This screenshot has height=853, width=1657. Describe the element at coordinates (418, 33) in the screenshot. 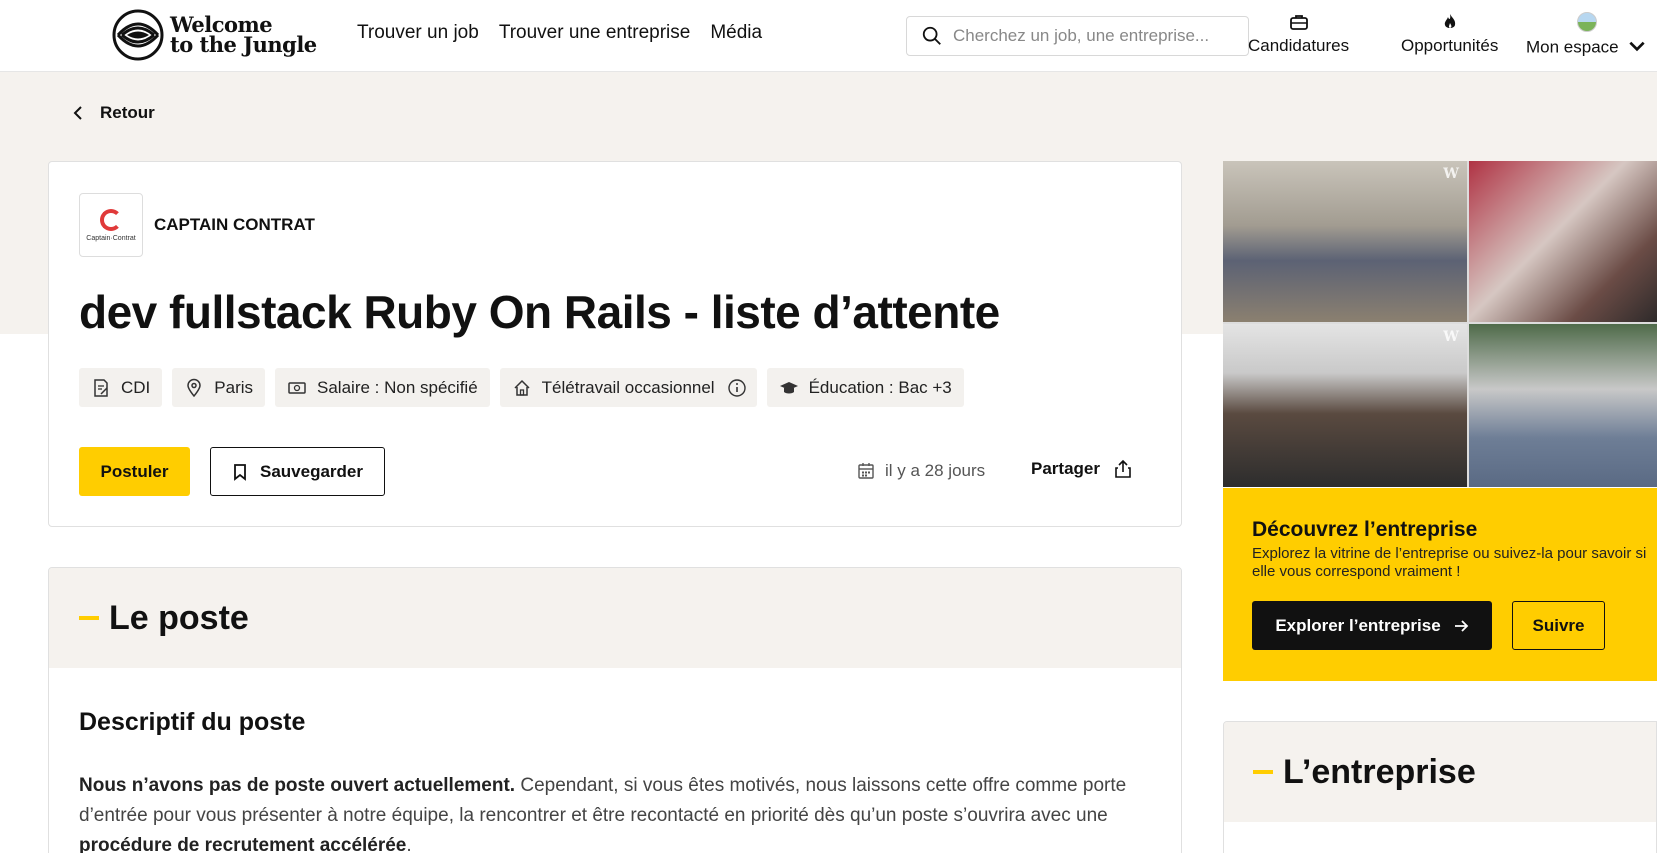

I see `nav-find-job: Trouver un job` at that location.